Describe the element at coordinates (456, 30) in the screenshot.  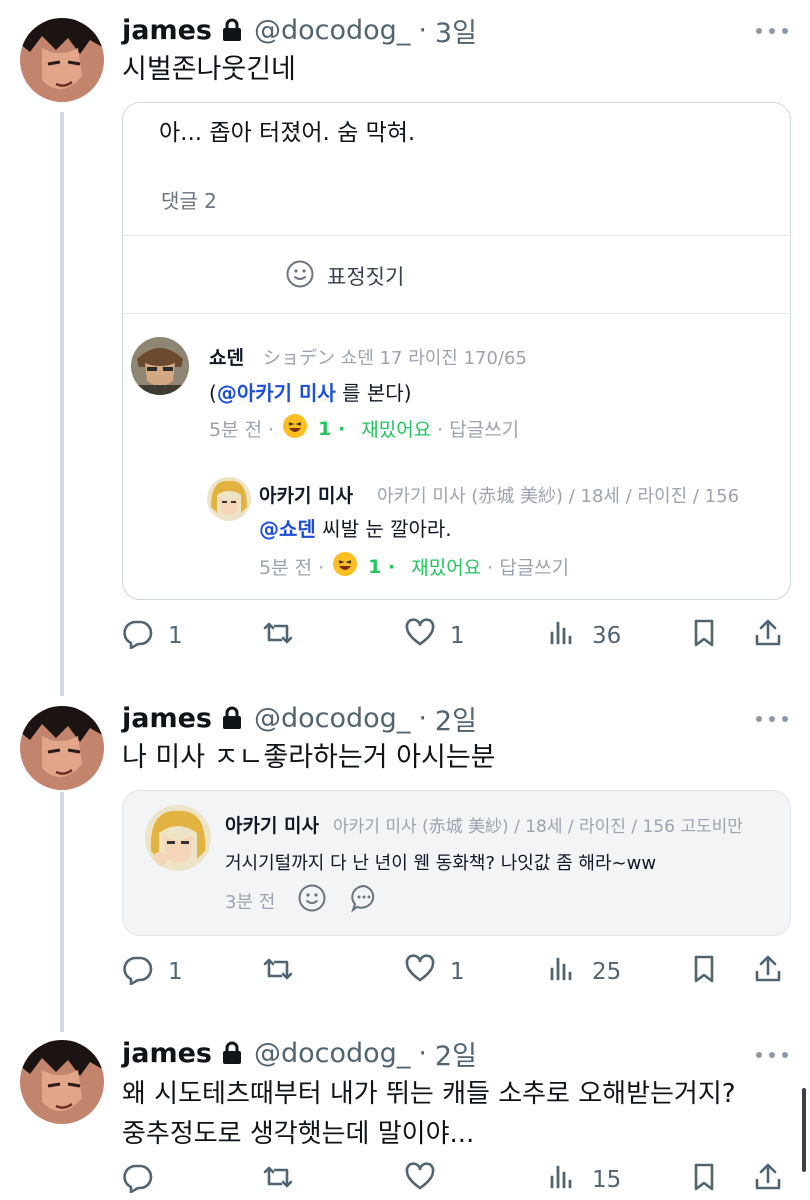
I see `timestamp: 3일` at that location.